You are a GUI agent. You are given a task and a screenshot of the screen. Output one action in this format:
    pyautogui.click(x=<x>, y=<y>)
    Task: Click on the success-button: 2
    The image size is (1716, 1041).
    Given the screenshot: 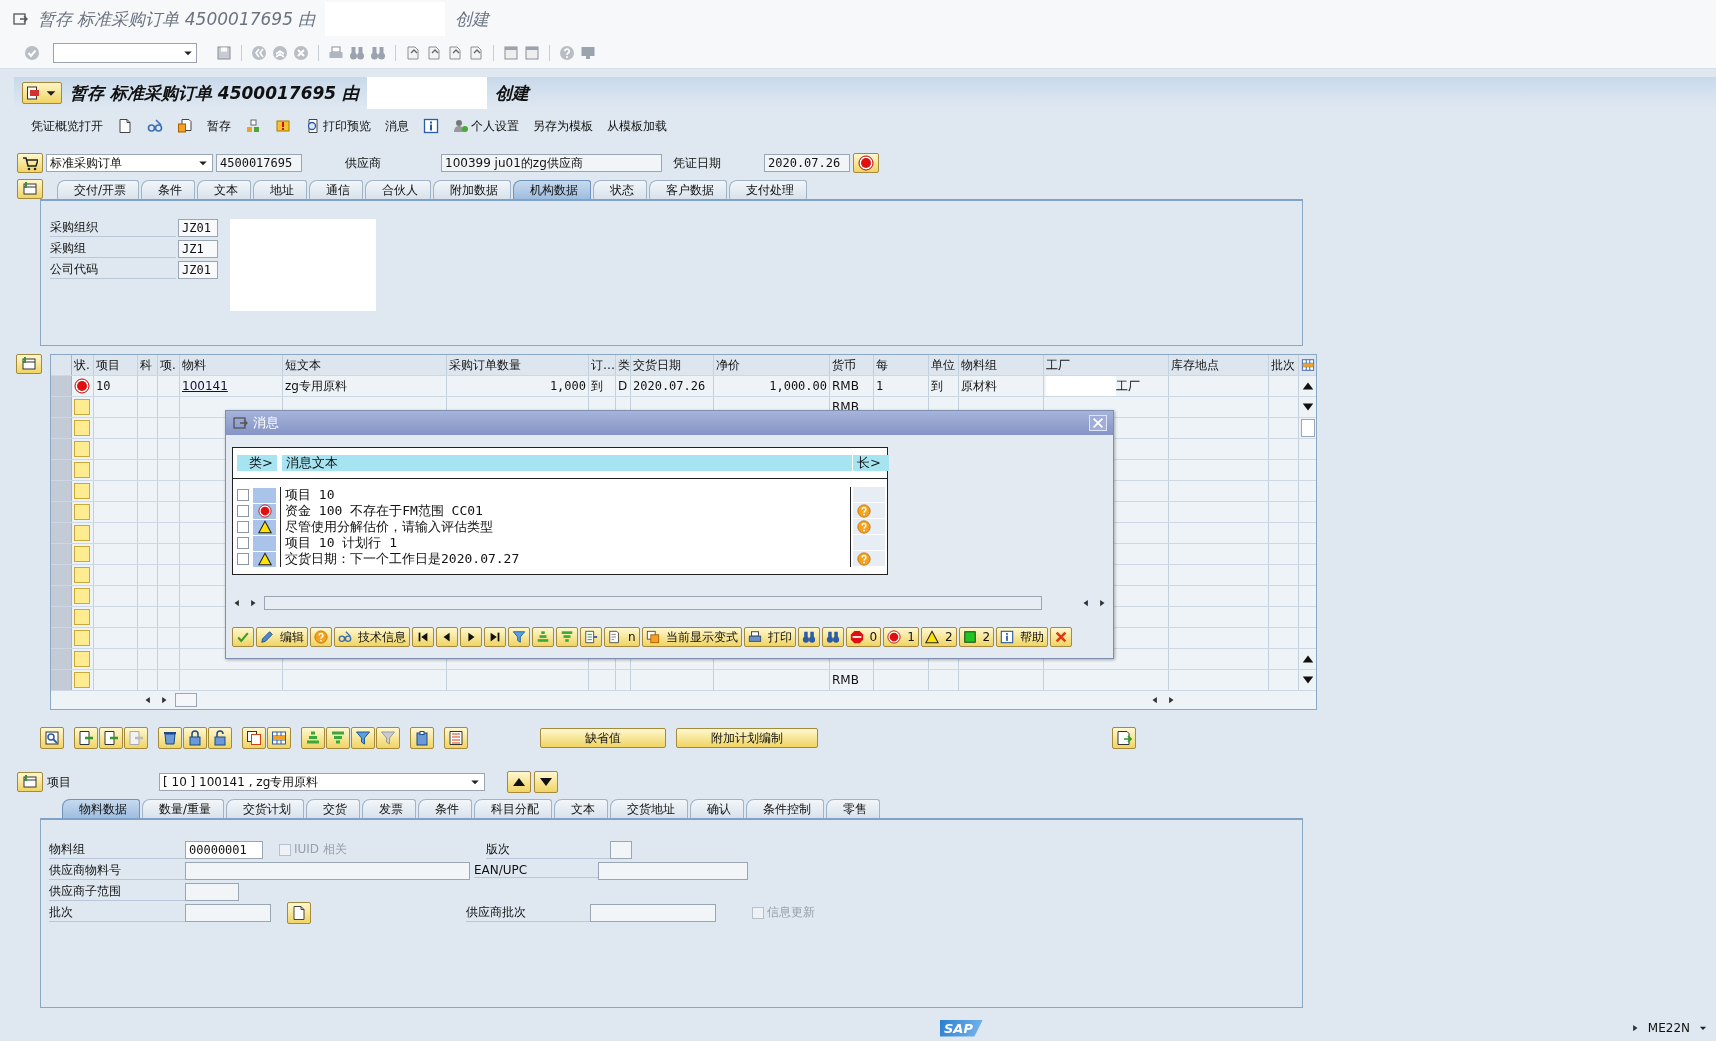 What is the action you would take?
    pyautogui.click(x=976, y=637)
    